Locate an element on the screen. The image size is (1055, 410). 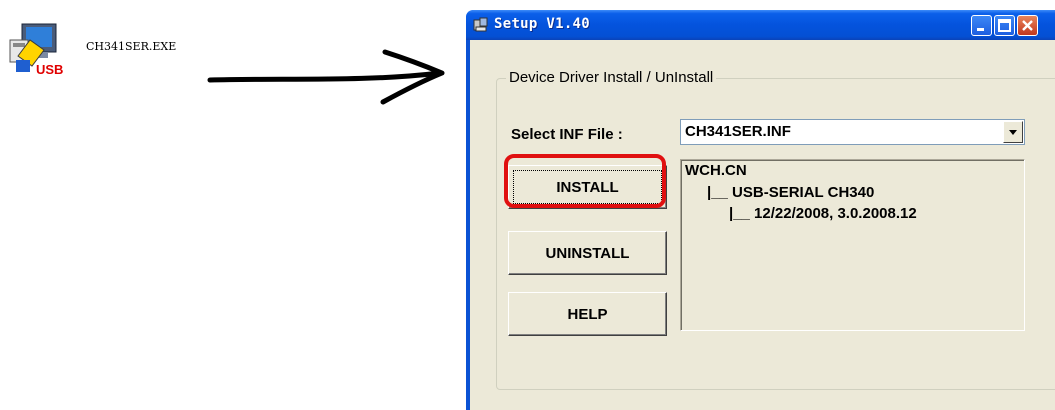
app-icon is located at coordinates (480, 24).